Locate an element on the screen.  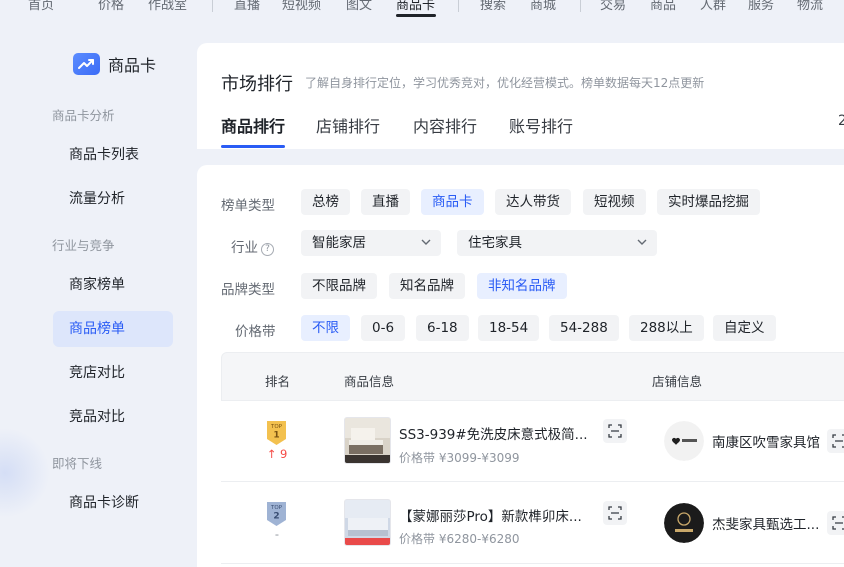
topnav-item-goods: 商品 is located at coordinates (663, 6).